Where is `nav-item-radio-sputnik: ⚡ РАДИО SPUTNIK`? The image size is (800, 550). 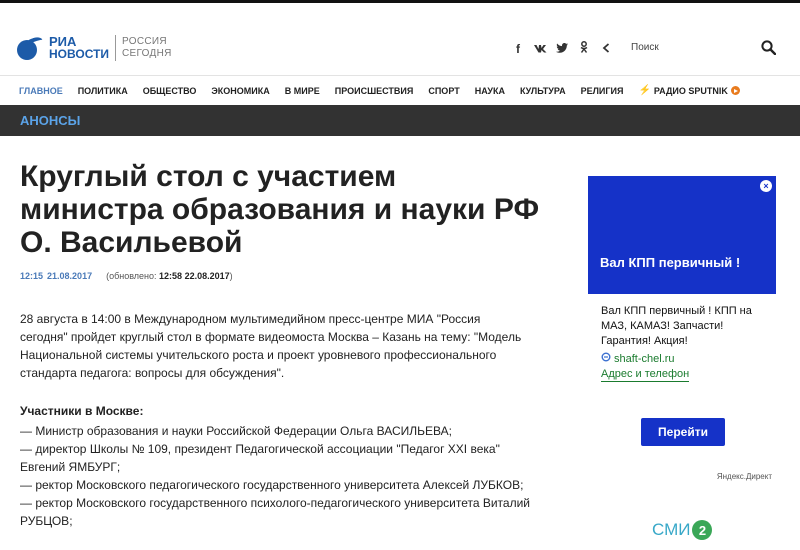 nav-item-radio-sputnik: ⚡ РАДИО SPUTNIK is located at coordinates (689, 90).